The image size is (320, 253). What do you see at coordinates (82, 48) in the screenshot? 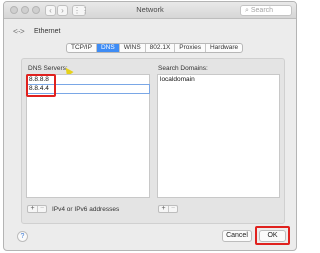
I see `tab-tcpip: TCP/IP` at bounding box center [82, 48].